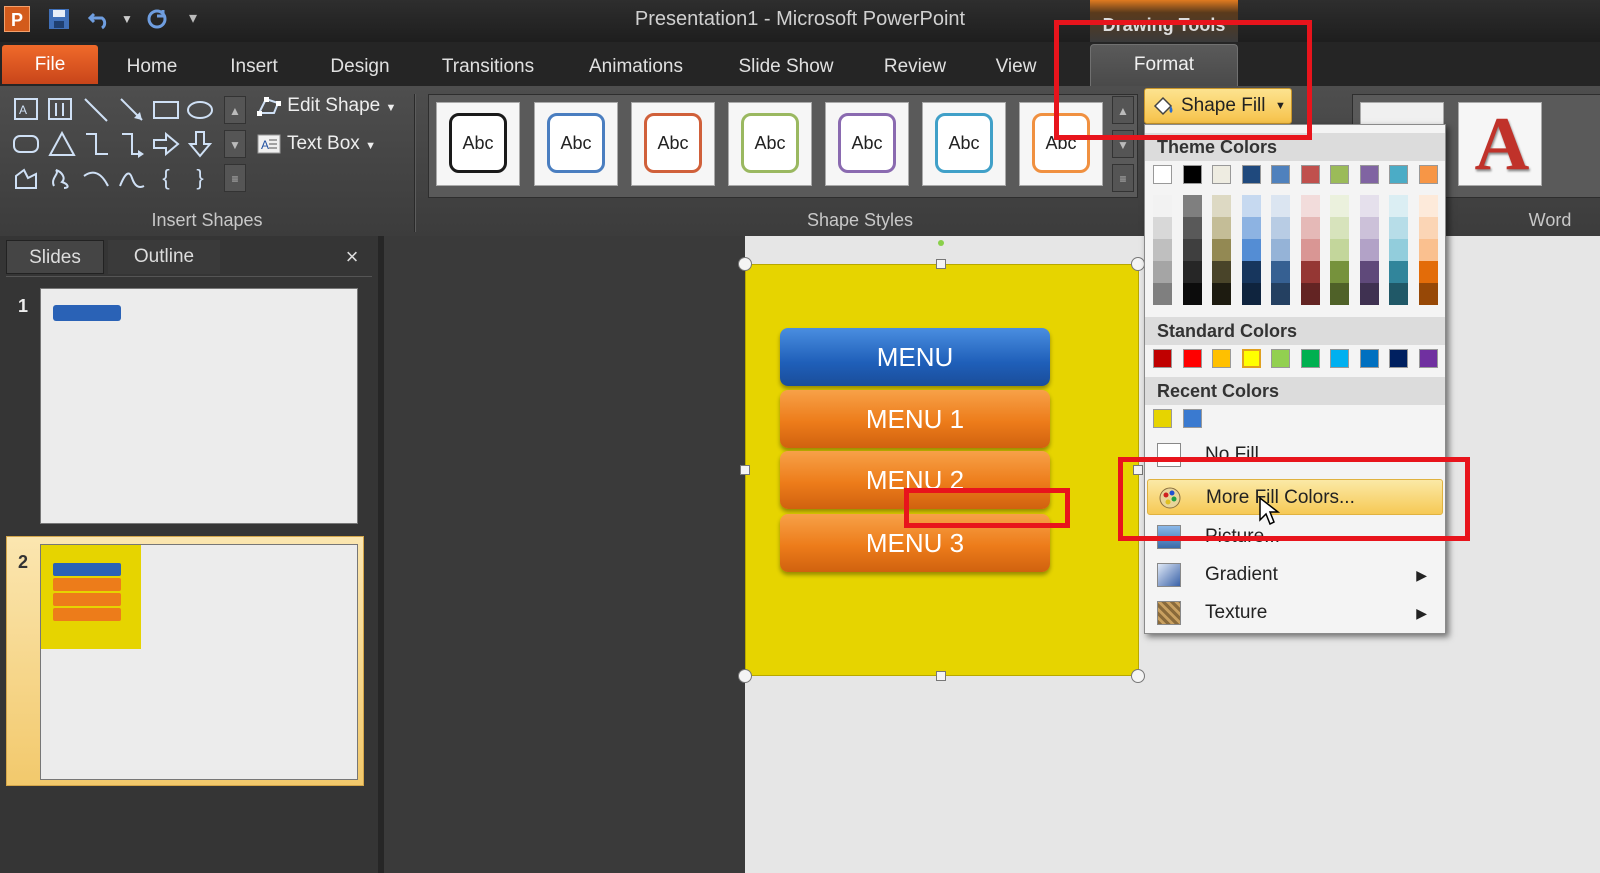  What do you see at coordinates (62, 178) in the screenshot?
I see `scribble-shape-icon` at bounding box center [62, 178].